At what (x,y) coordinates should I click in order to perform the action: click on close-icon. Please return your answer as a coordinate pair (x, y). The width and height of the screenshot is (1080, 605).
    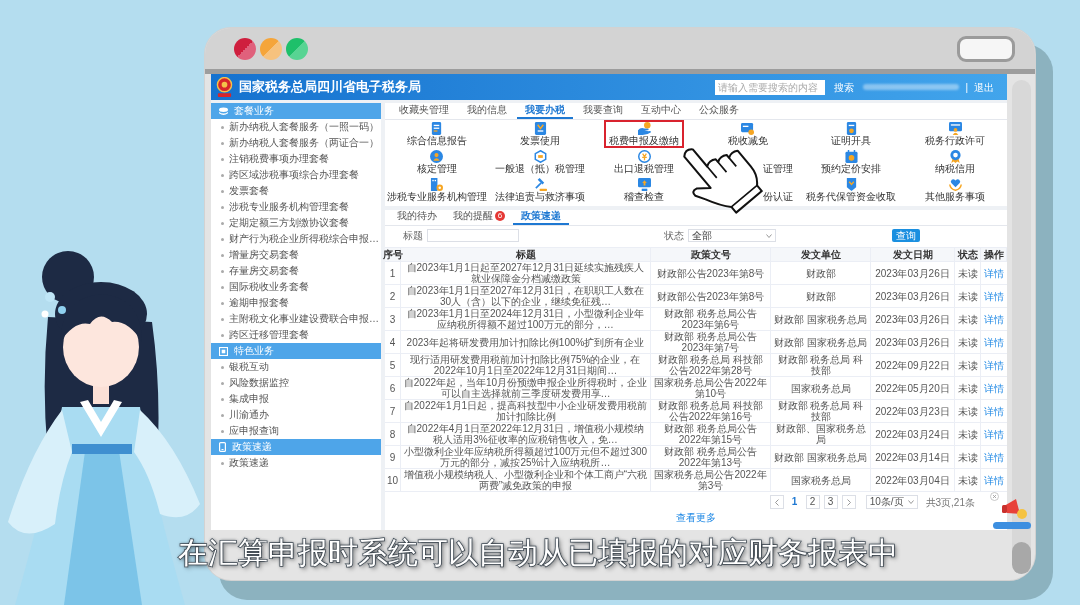
    Looking at the image, I should click on (994, 496).